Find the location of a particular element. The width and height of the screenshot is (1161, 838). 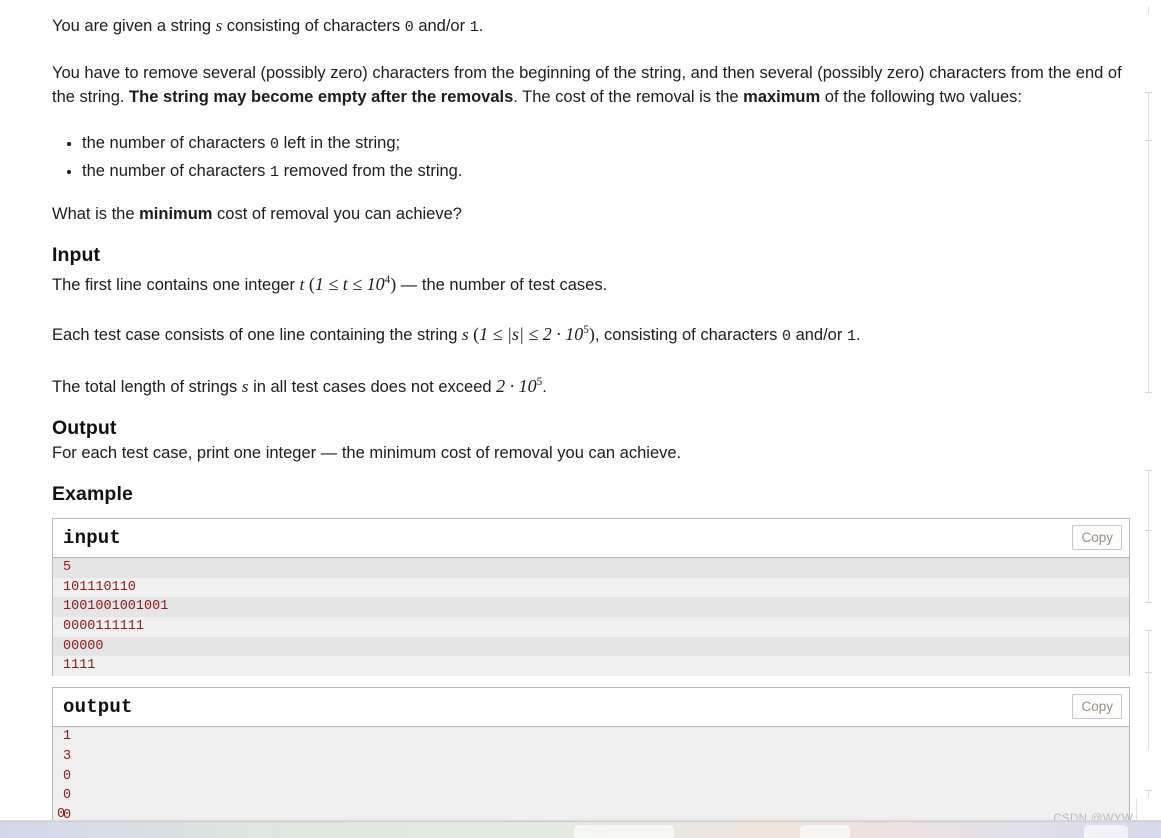

sample-input-line: 1111 is located at coordinates (591, 666).